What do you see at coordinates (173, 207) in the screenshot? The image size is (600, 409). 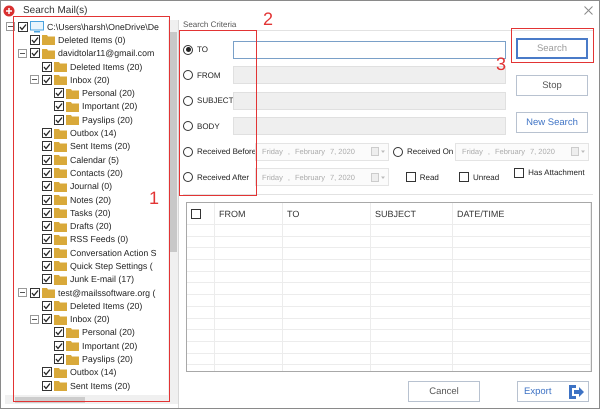 I see `vertical-scrollbar` at bounding box center [173, 207].